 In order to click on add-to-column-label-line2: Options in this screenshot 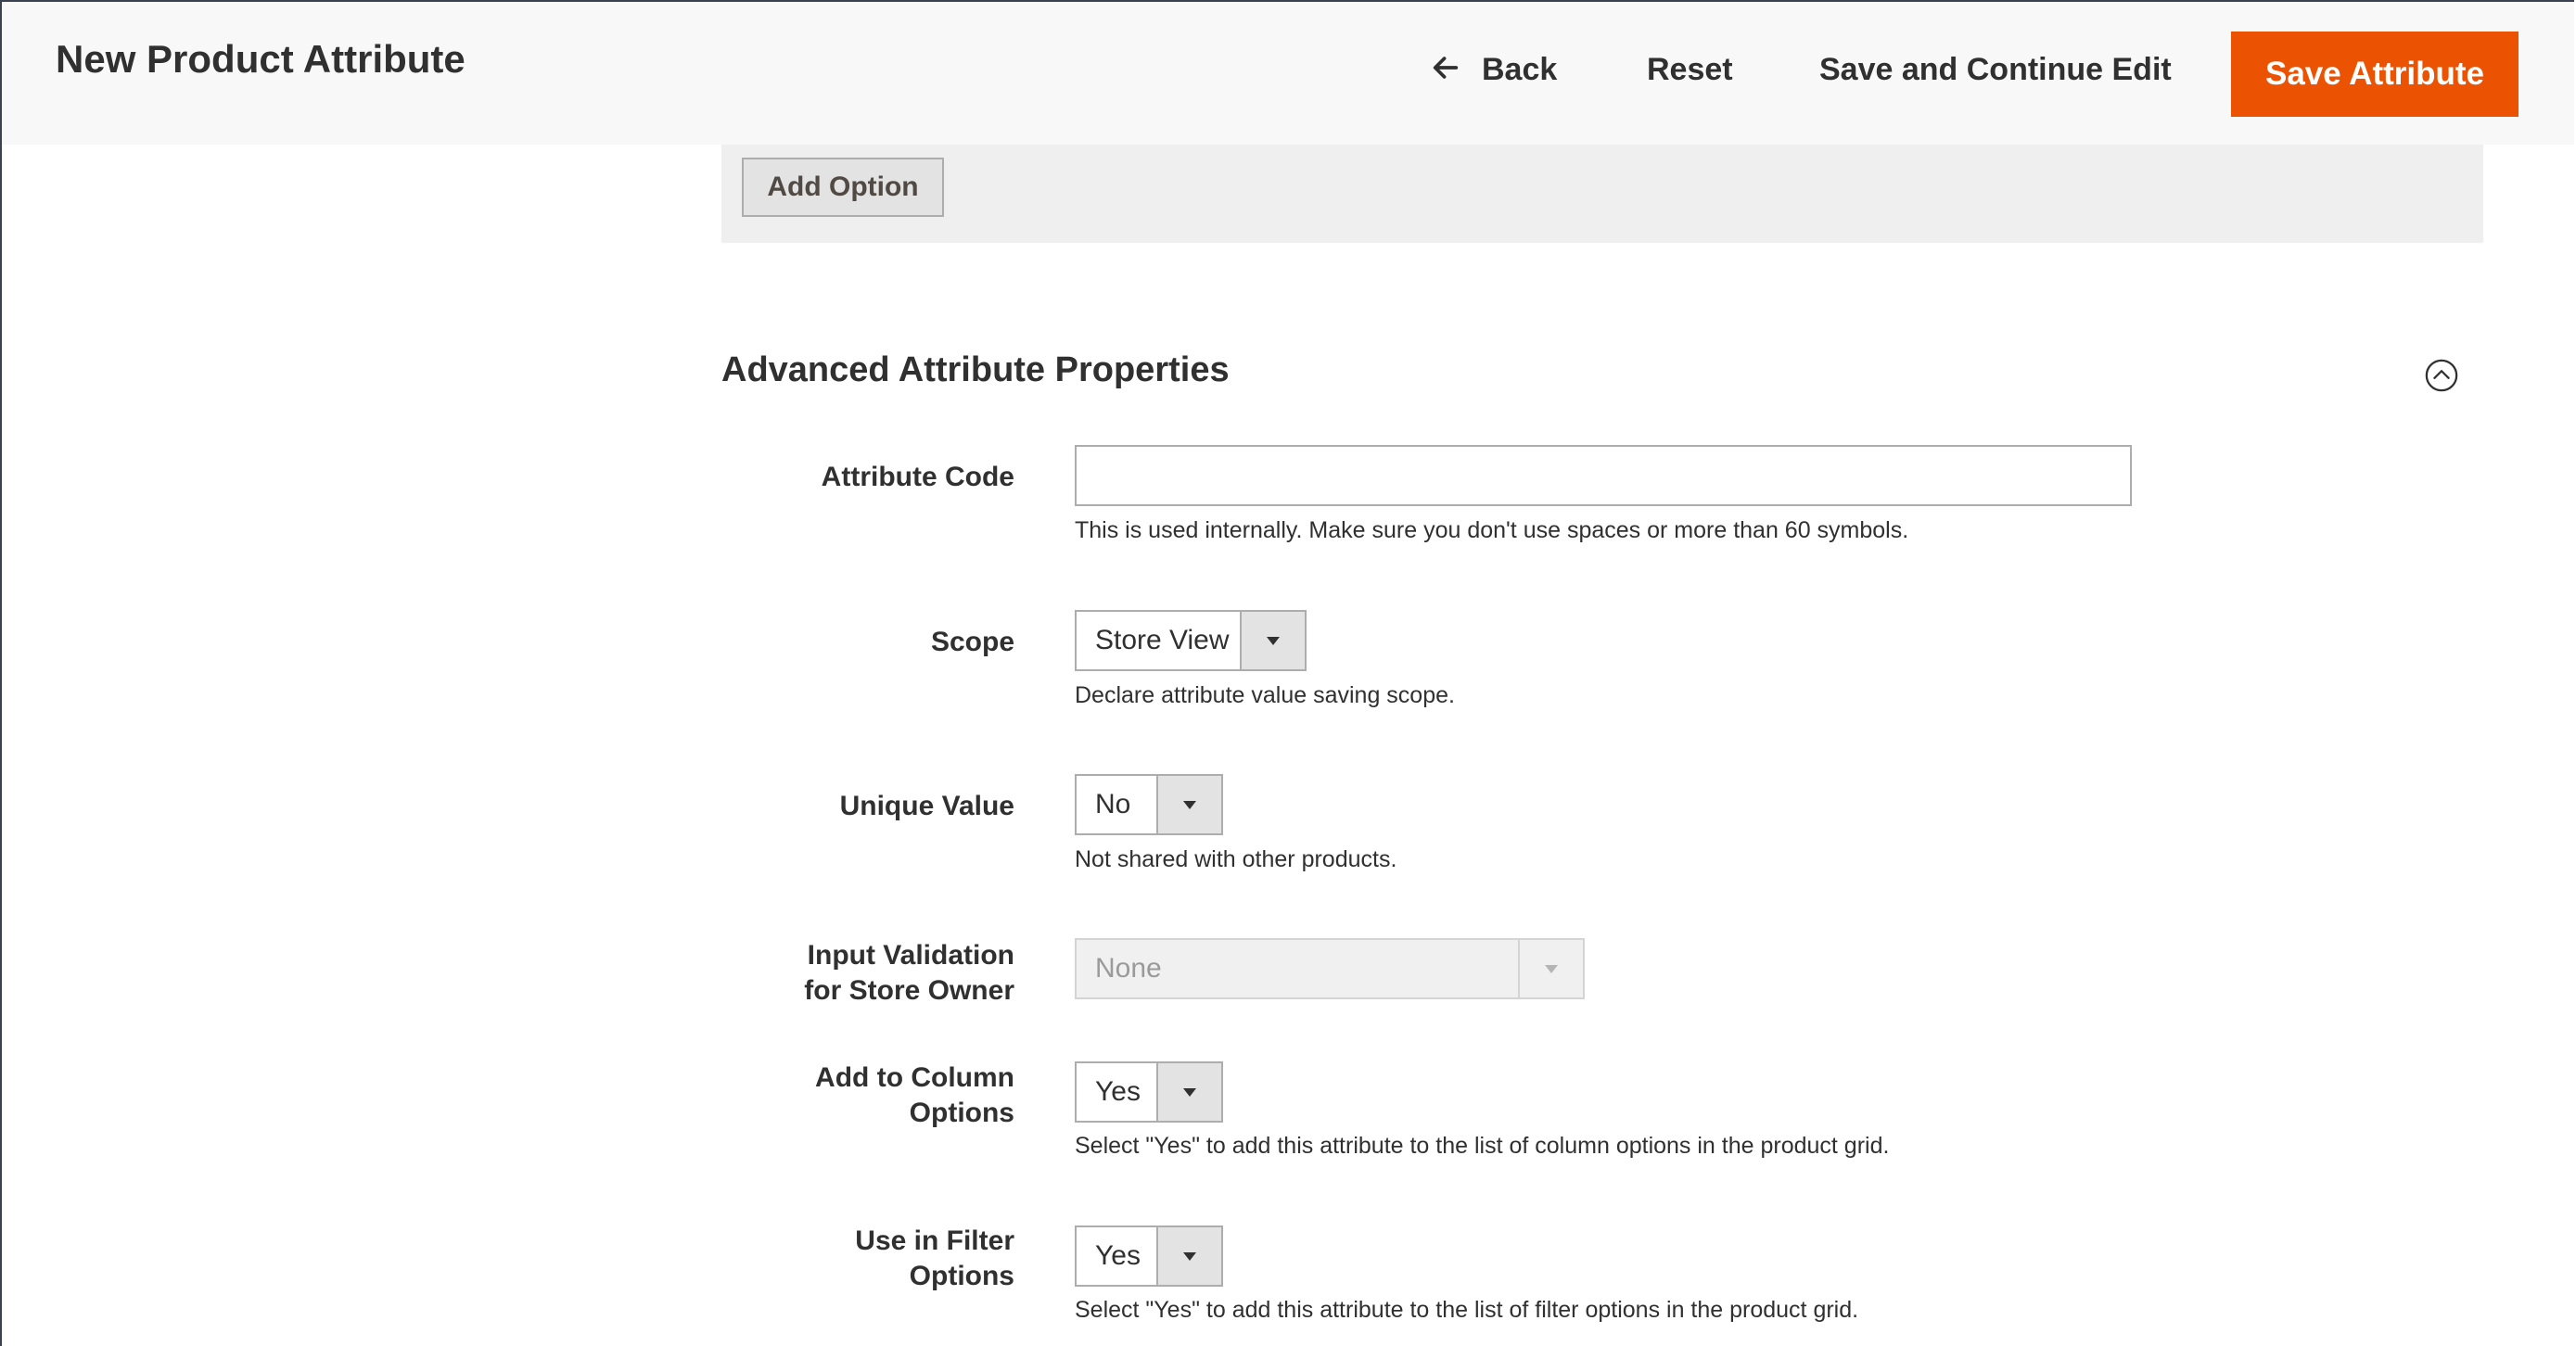, I will do `click(962, 1113)`.